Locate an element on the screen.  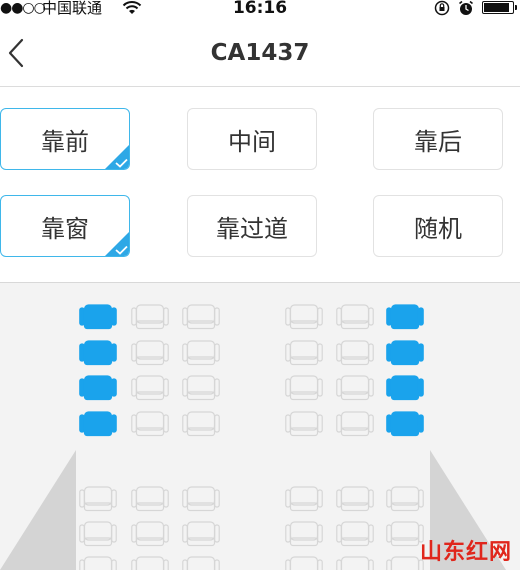
navigation-bar: CA1437 is located at coordinates (260, 53).